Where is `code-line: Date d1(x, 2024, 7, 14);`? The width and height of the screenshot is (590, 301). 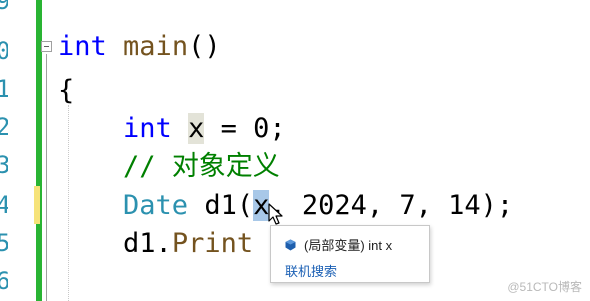 code-line: Date d1(x, 2024, 7, 14); is located at coordinates (285, 206).